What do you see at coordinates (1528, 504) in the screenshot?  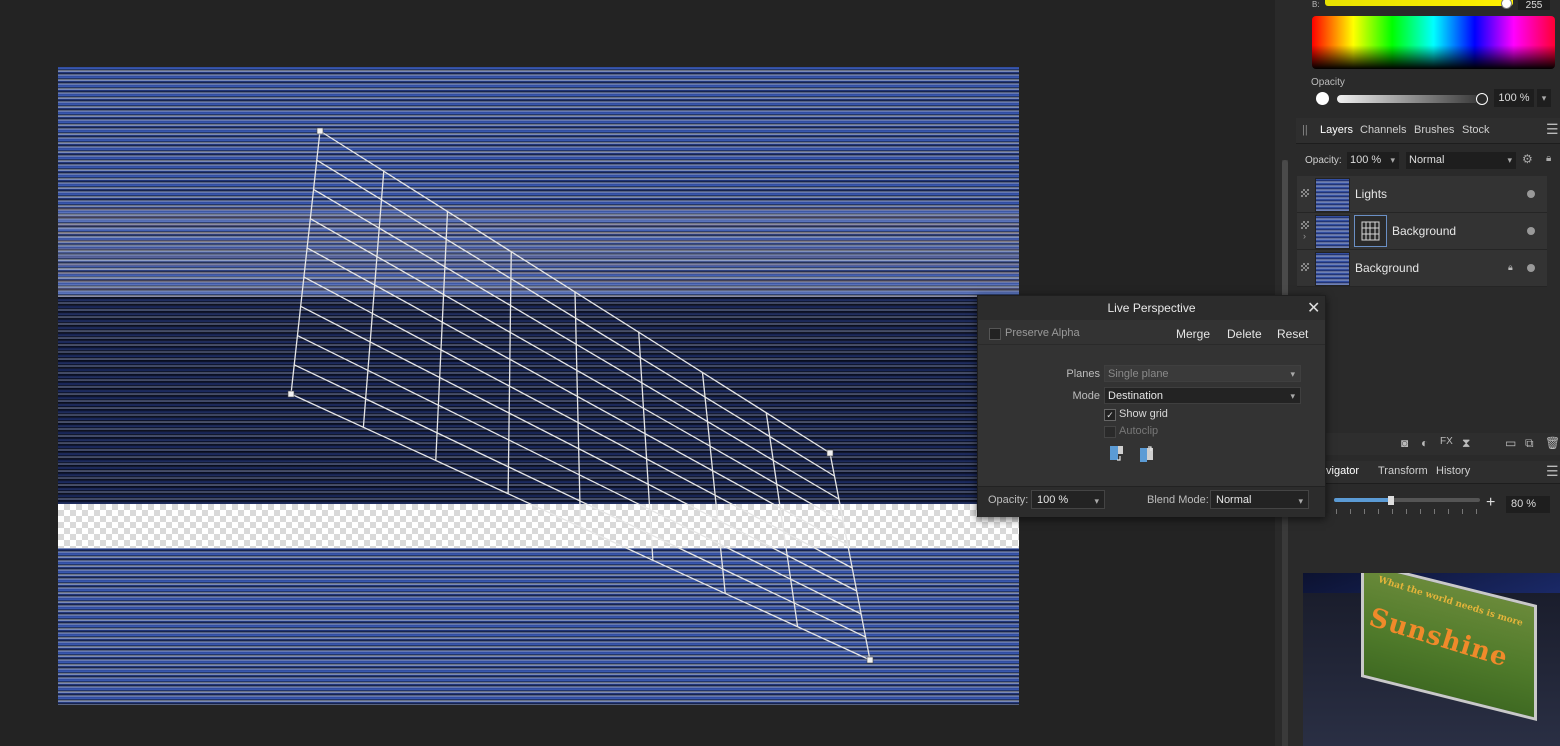 I see `zoom-value-field: 80 %` at bounding box center [1528, 504].